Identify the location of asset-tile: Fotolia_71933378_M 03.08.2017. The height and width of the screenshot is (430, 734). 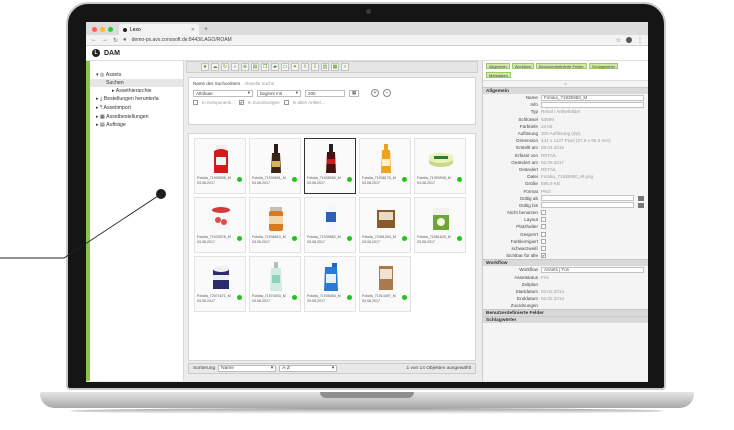
(220, 225).